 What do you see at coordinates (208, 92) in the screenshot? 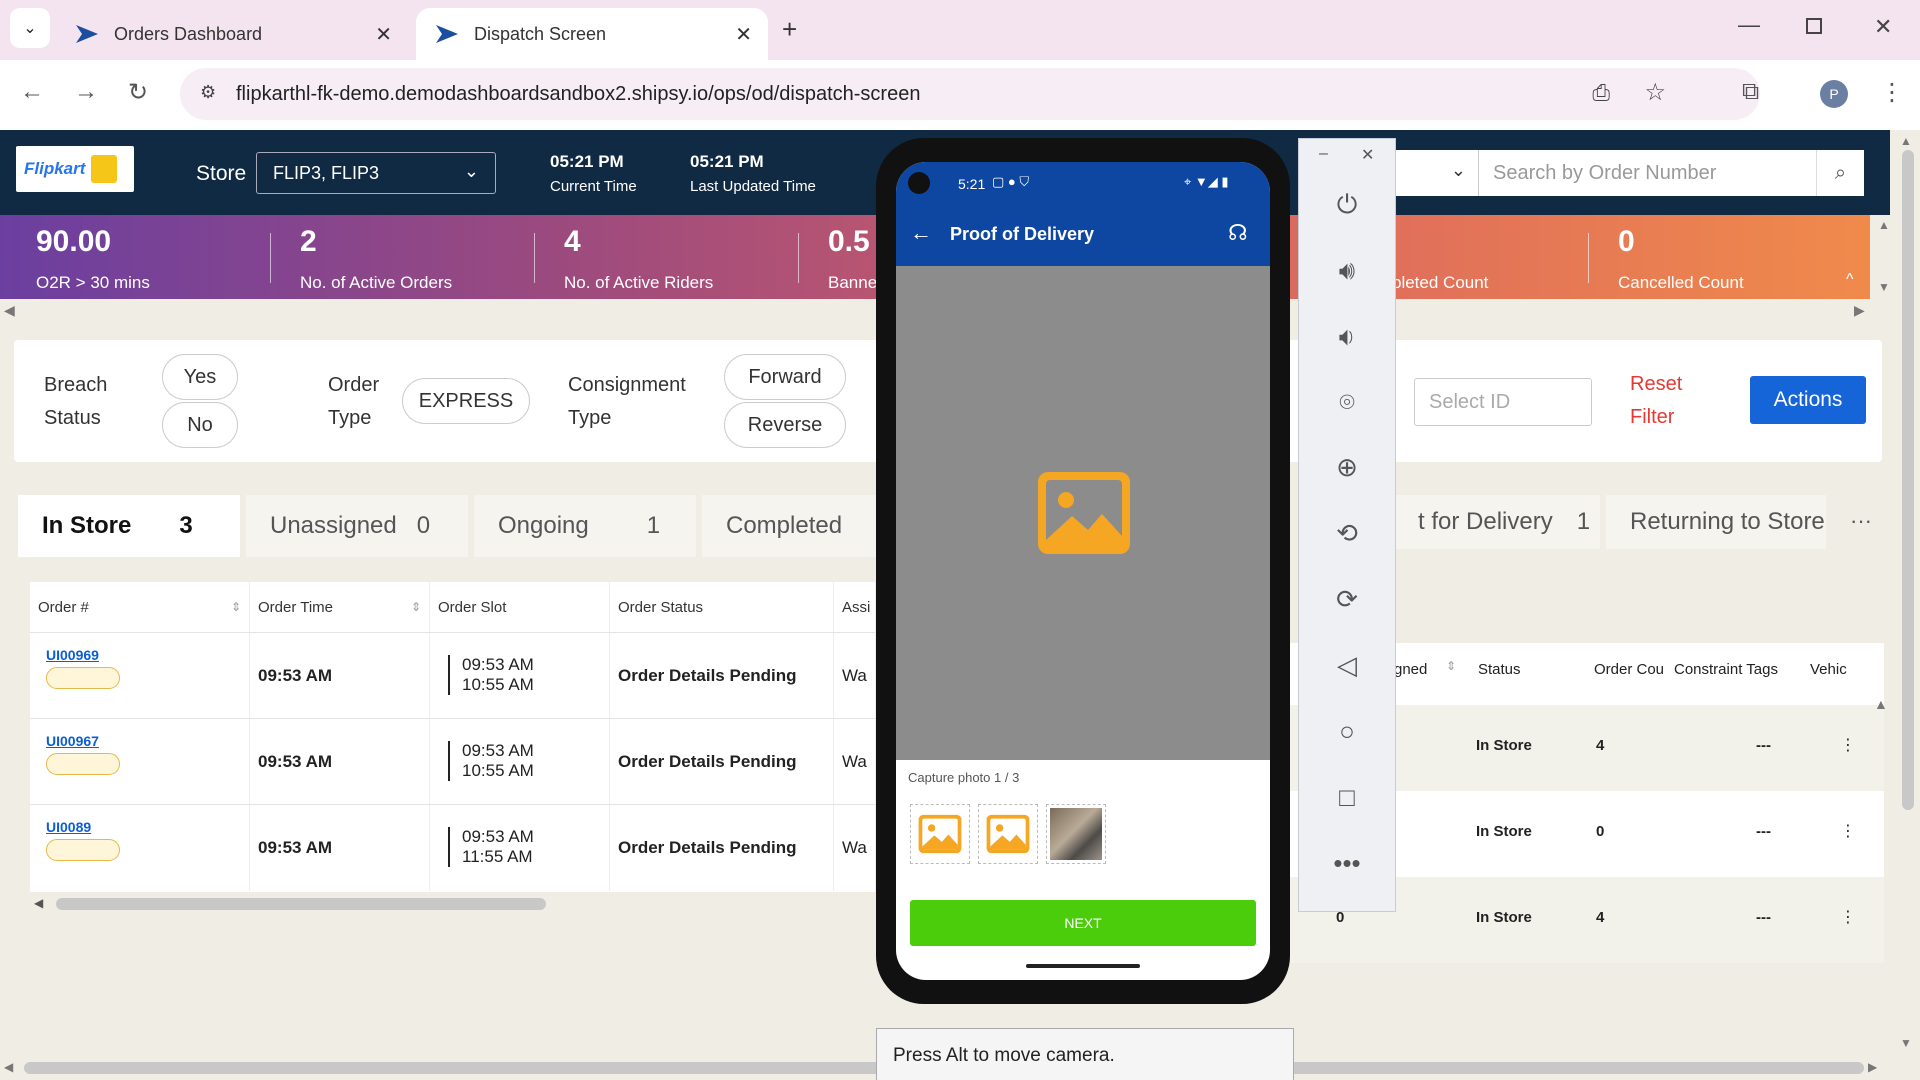
I see `site-info-icon: ⚙` at bounding box center [208, 92].